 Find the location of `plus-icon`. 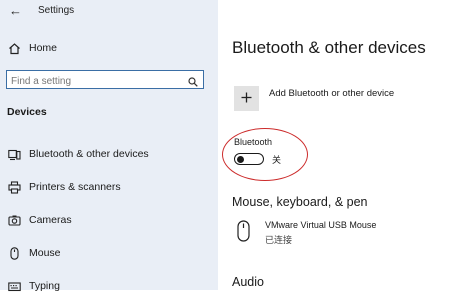

plus-icon is located at coordinates (246, 99).